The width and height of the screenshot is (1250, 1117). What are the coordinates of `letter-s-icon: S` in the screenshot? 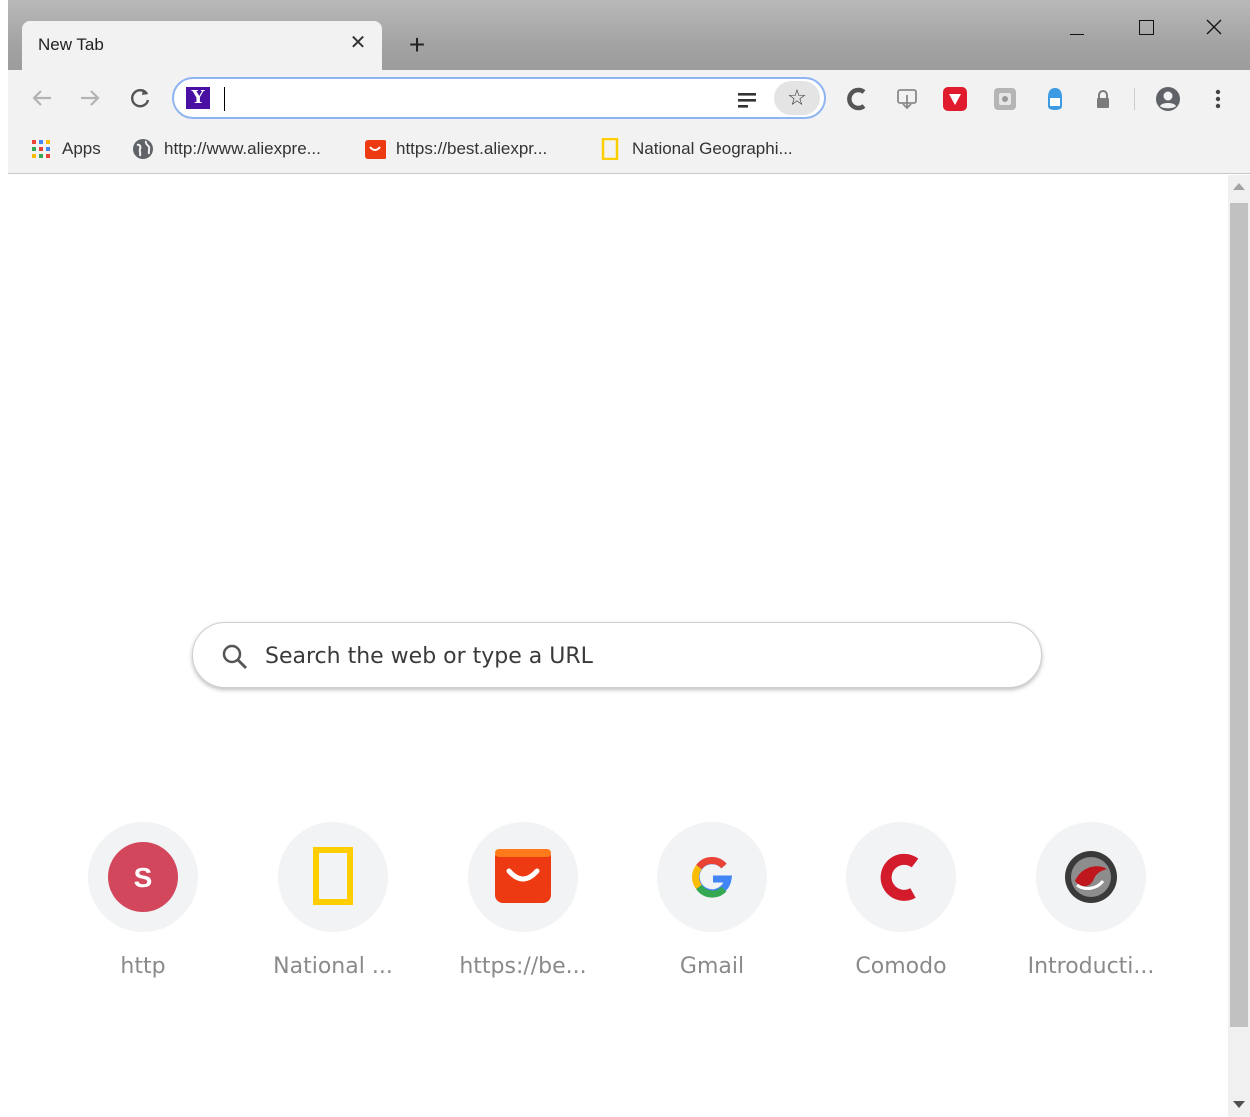 It's located at (143, 877).